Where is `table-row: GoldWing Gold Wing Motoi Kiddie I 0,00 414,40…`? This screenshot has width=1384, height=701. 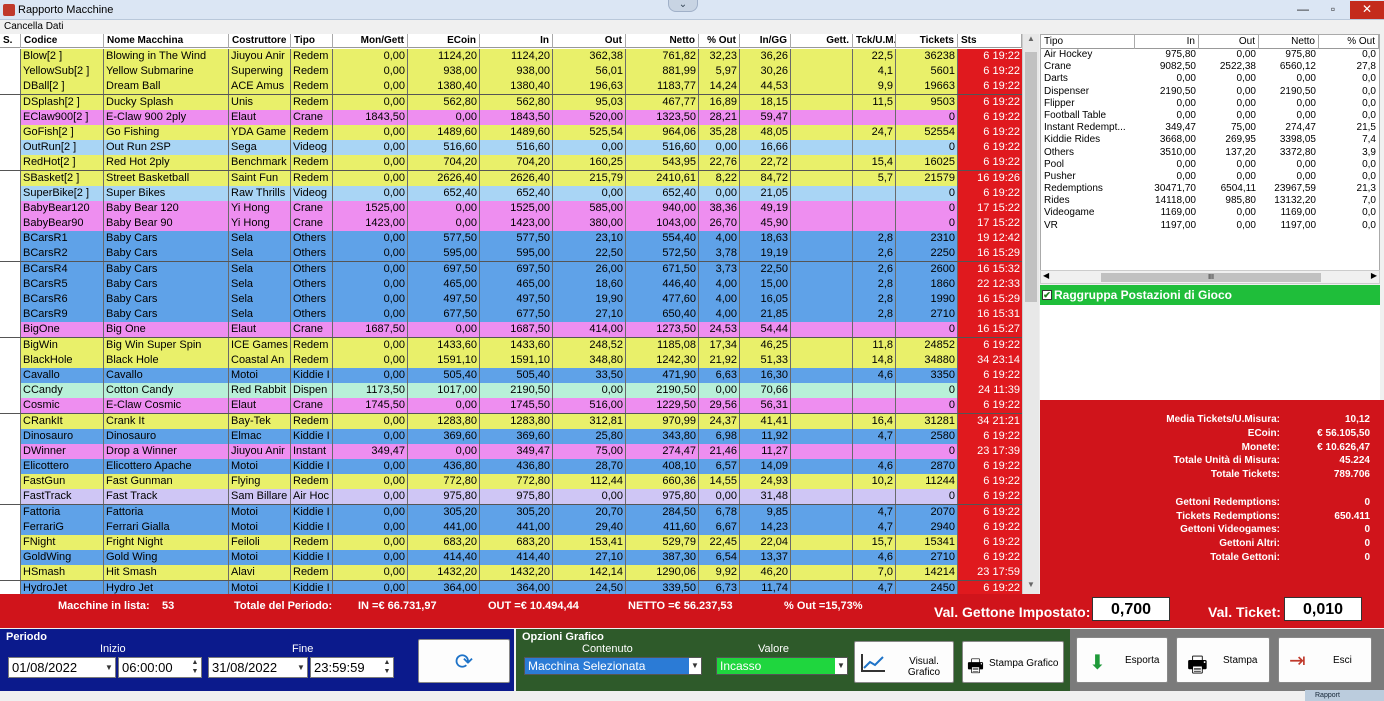
table-row: GoldWing Gold Wing Motoi Kiddie I 0,00 414,40… is located at coordinates (511, 558).